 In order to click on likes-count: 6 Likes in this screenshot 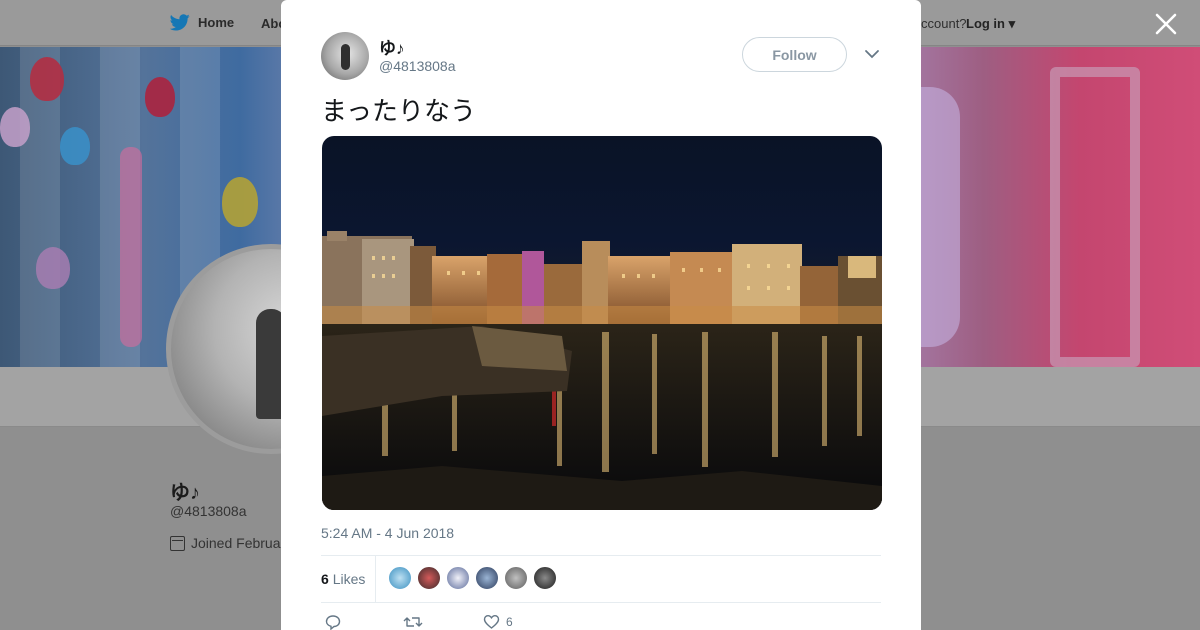, I will do `click(343, 579)`.